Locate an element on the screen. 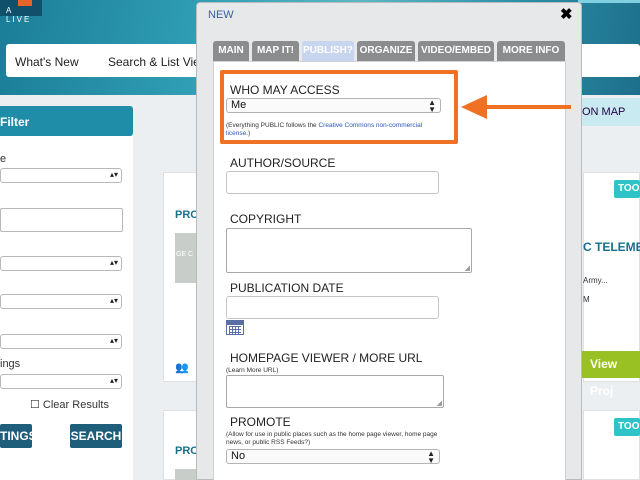 This screenshot has height=480, width=640. filter-select-1: ▴▾ is located at coordinates (61, 175).